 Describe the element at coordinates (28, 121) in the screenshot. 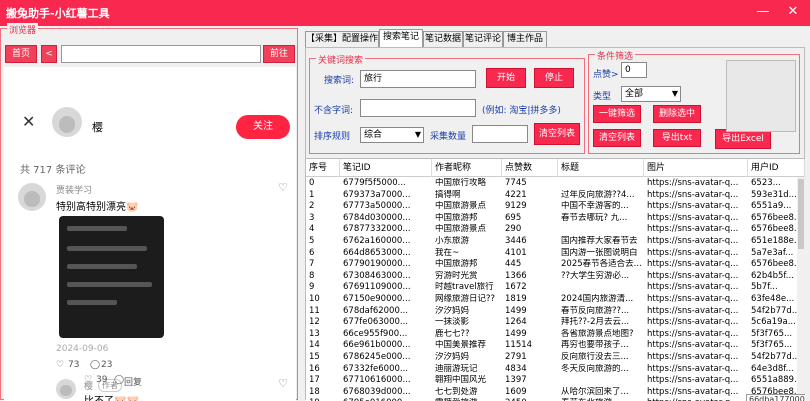

I see `close-icon: ✕` at that location.